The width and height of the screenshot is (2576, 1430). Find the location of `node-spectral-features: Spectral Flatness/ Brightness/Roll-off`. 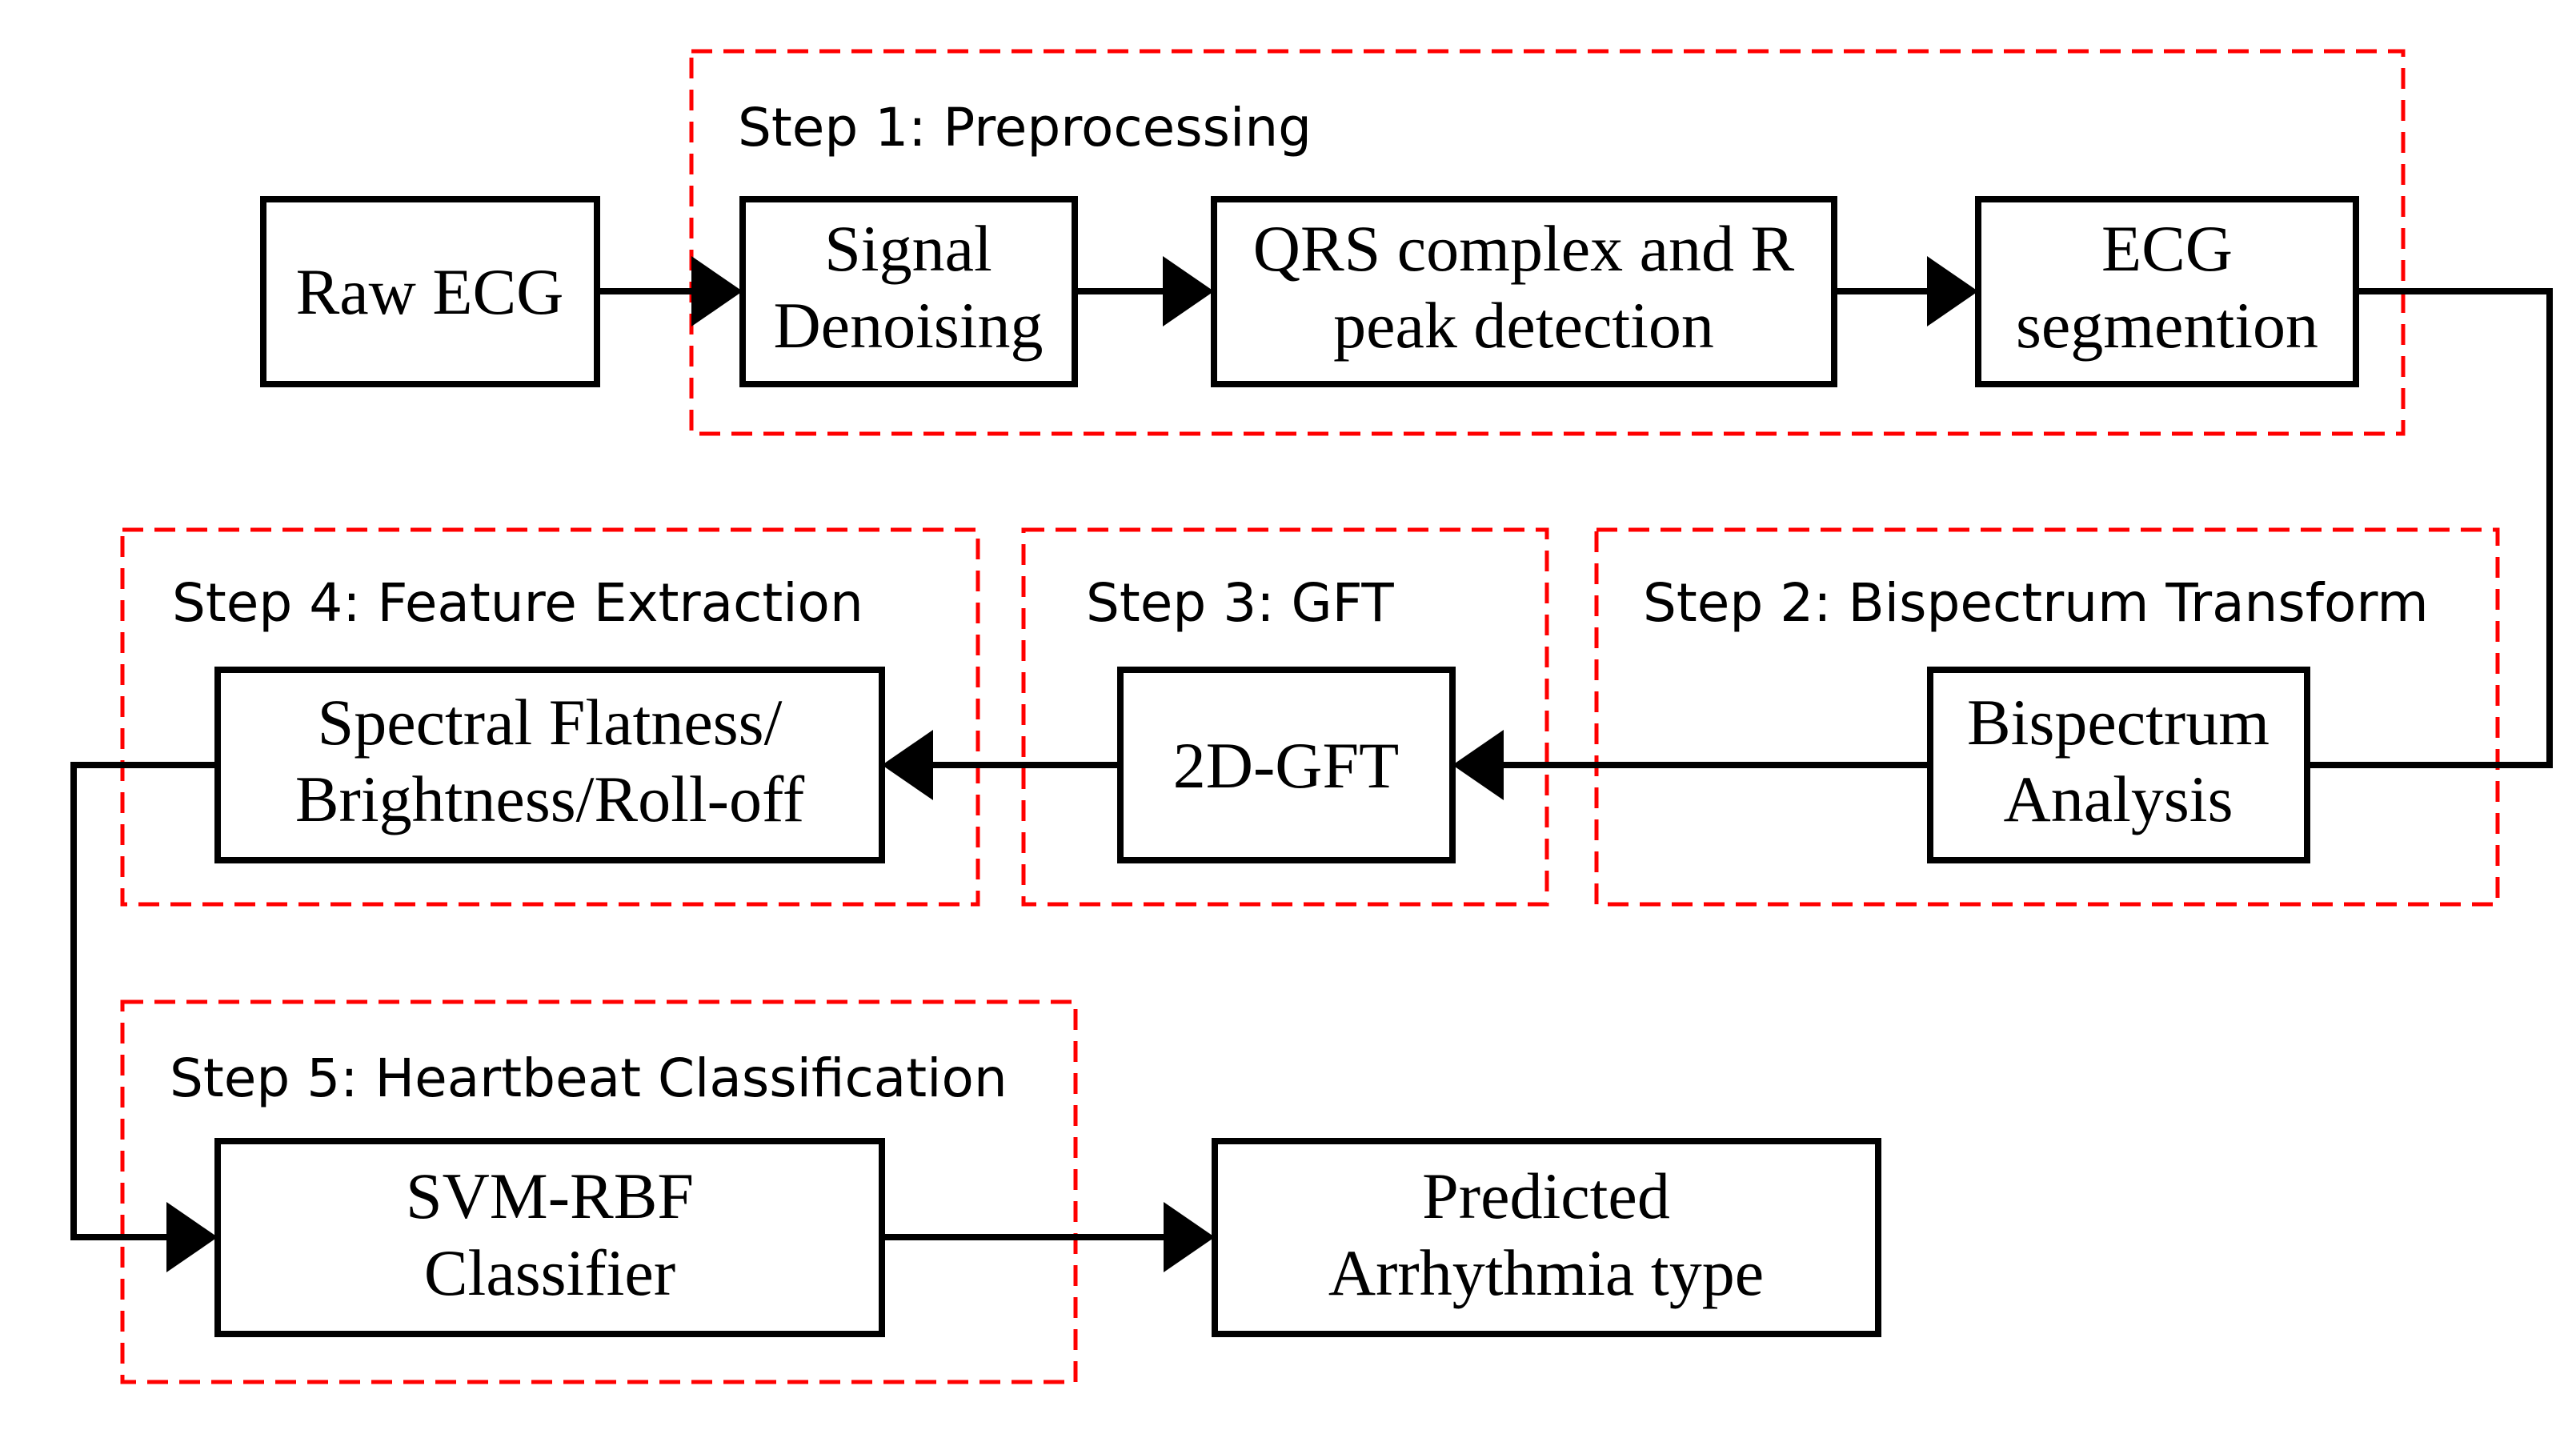

node-spectral-features: Spectral Flatness/ Brightness/Roll-off is located at coordinates (549, 765).